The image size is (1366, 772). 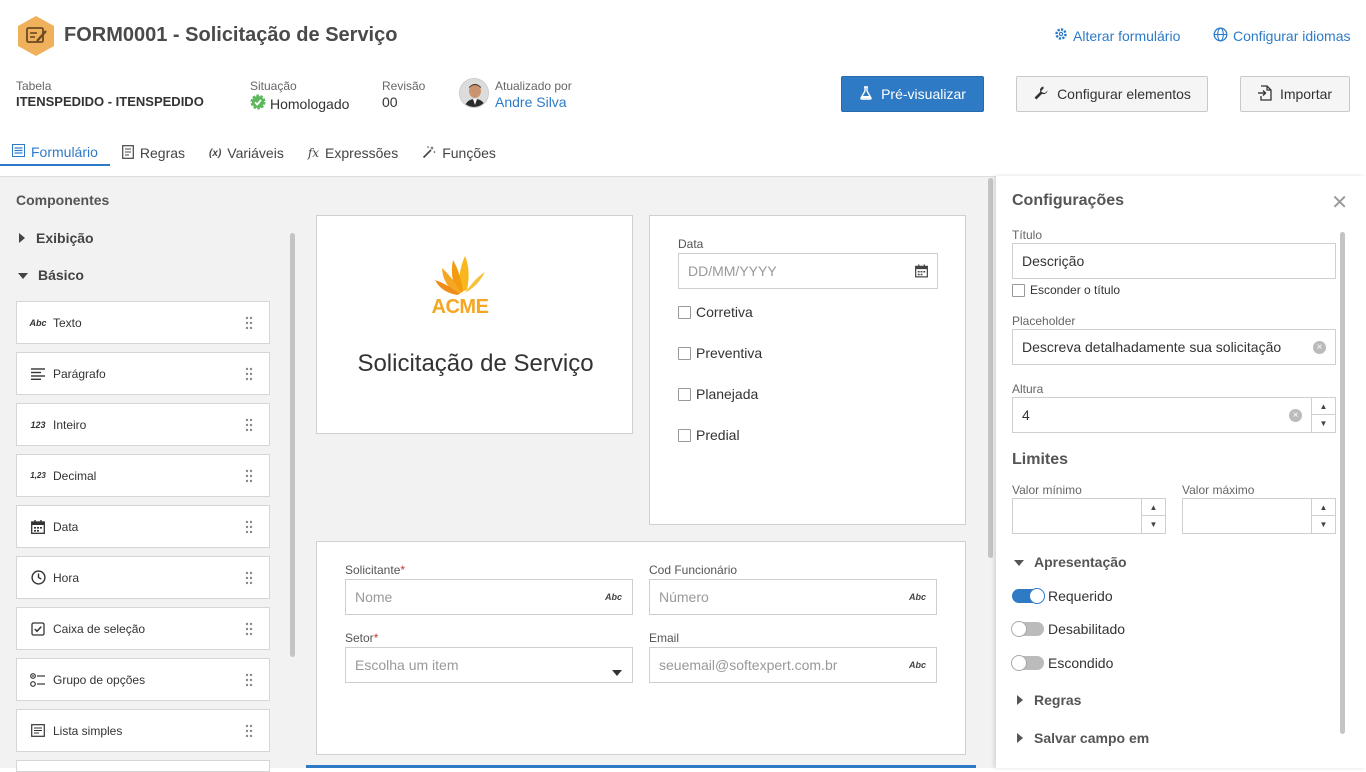 What do you see at coordinates (912, 94) in the screenshot?
I see `preview-button: Pré-visualizar` at bounding box center [912, 94].